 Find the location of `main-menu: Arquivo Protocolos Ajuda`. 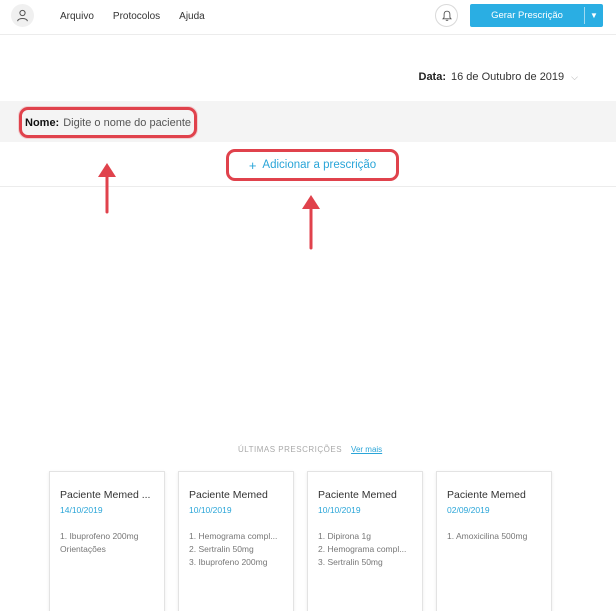

main-menu: Arquivo Protocolos Ajuda is located at coordinates (132, 16).